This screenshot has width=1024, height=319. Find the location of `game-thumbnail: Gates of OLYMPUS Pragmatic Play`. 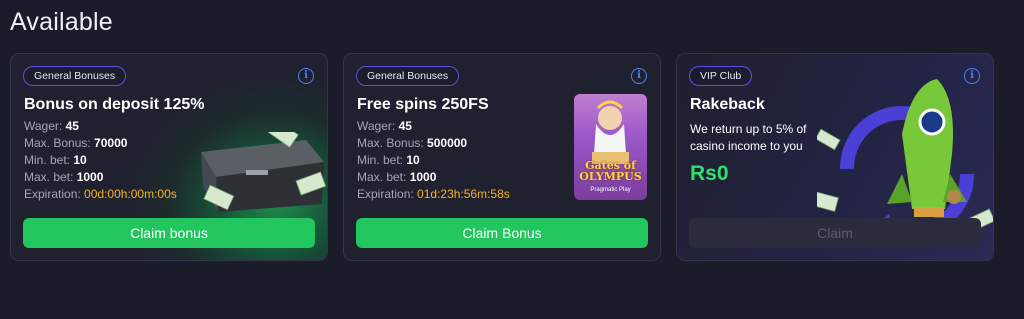

game-thumbnail: Gates of OLYMPUS Pragmatic Play is located at coordinates (610, 147).